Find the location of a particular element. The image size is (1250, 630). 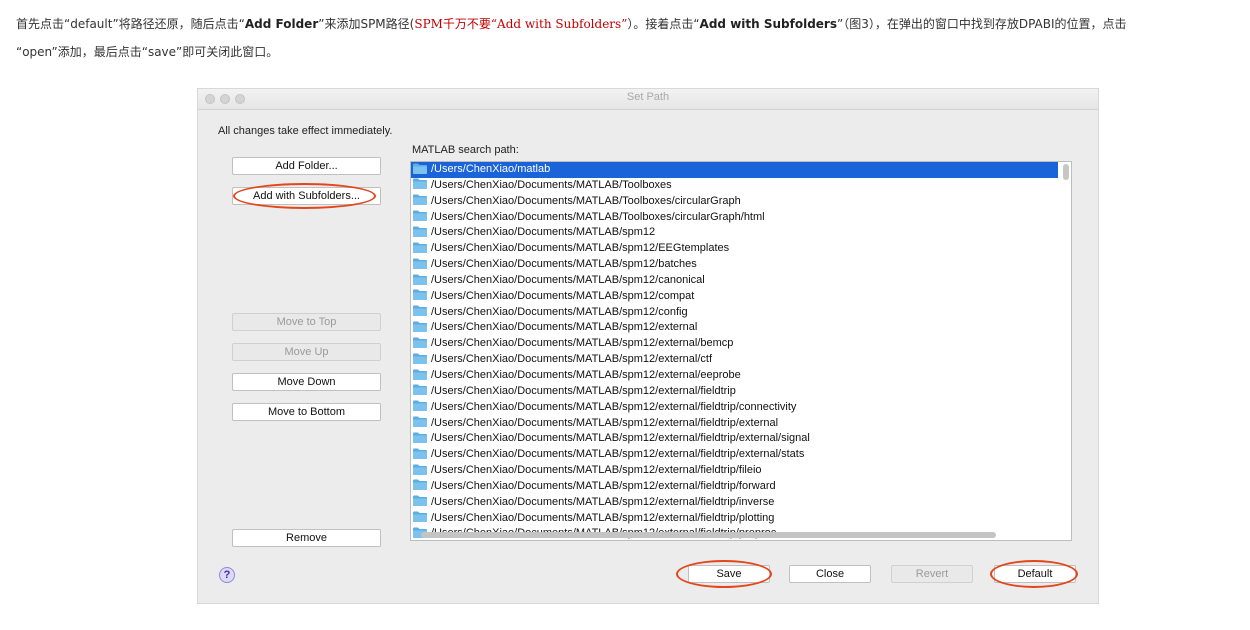

horizontal-scrollbar is located at coordinates (708, 535).